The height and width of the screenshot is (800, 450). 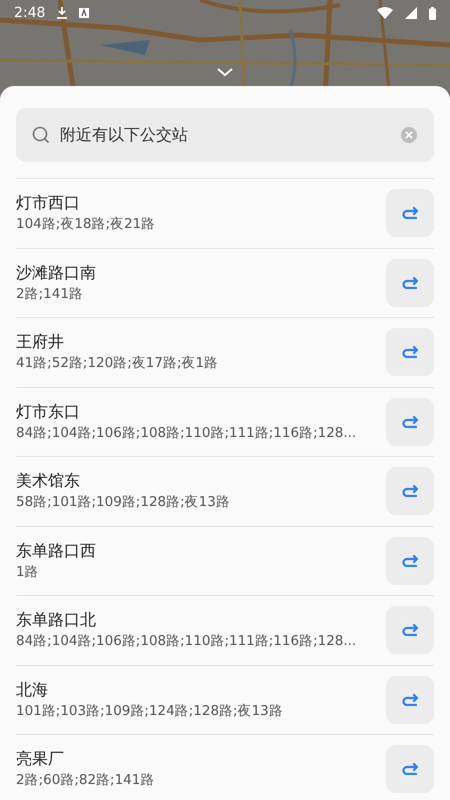 I want to click on search-field: 附近有以下公交站, so click(x=225, y=135).